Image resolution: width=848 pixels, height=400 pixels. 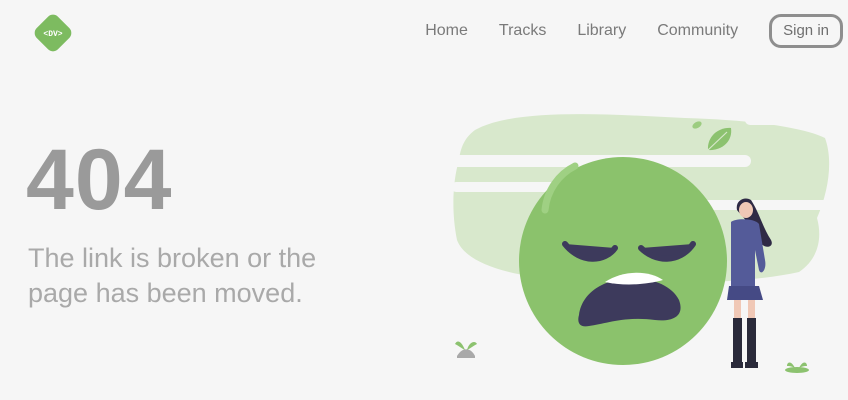 What do you see at coordinates (634, 31) in the screenshot?
I see `main-nav: Home Tracks Library Community Sign in` at bounding box center [634, 31].